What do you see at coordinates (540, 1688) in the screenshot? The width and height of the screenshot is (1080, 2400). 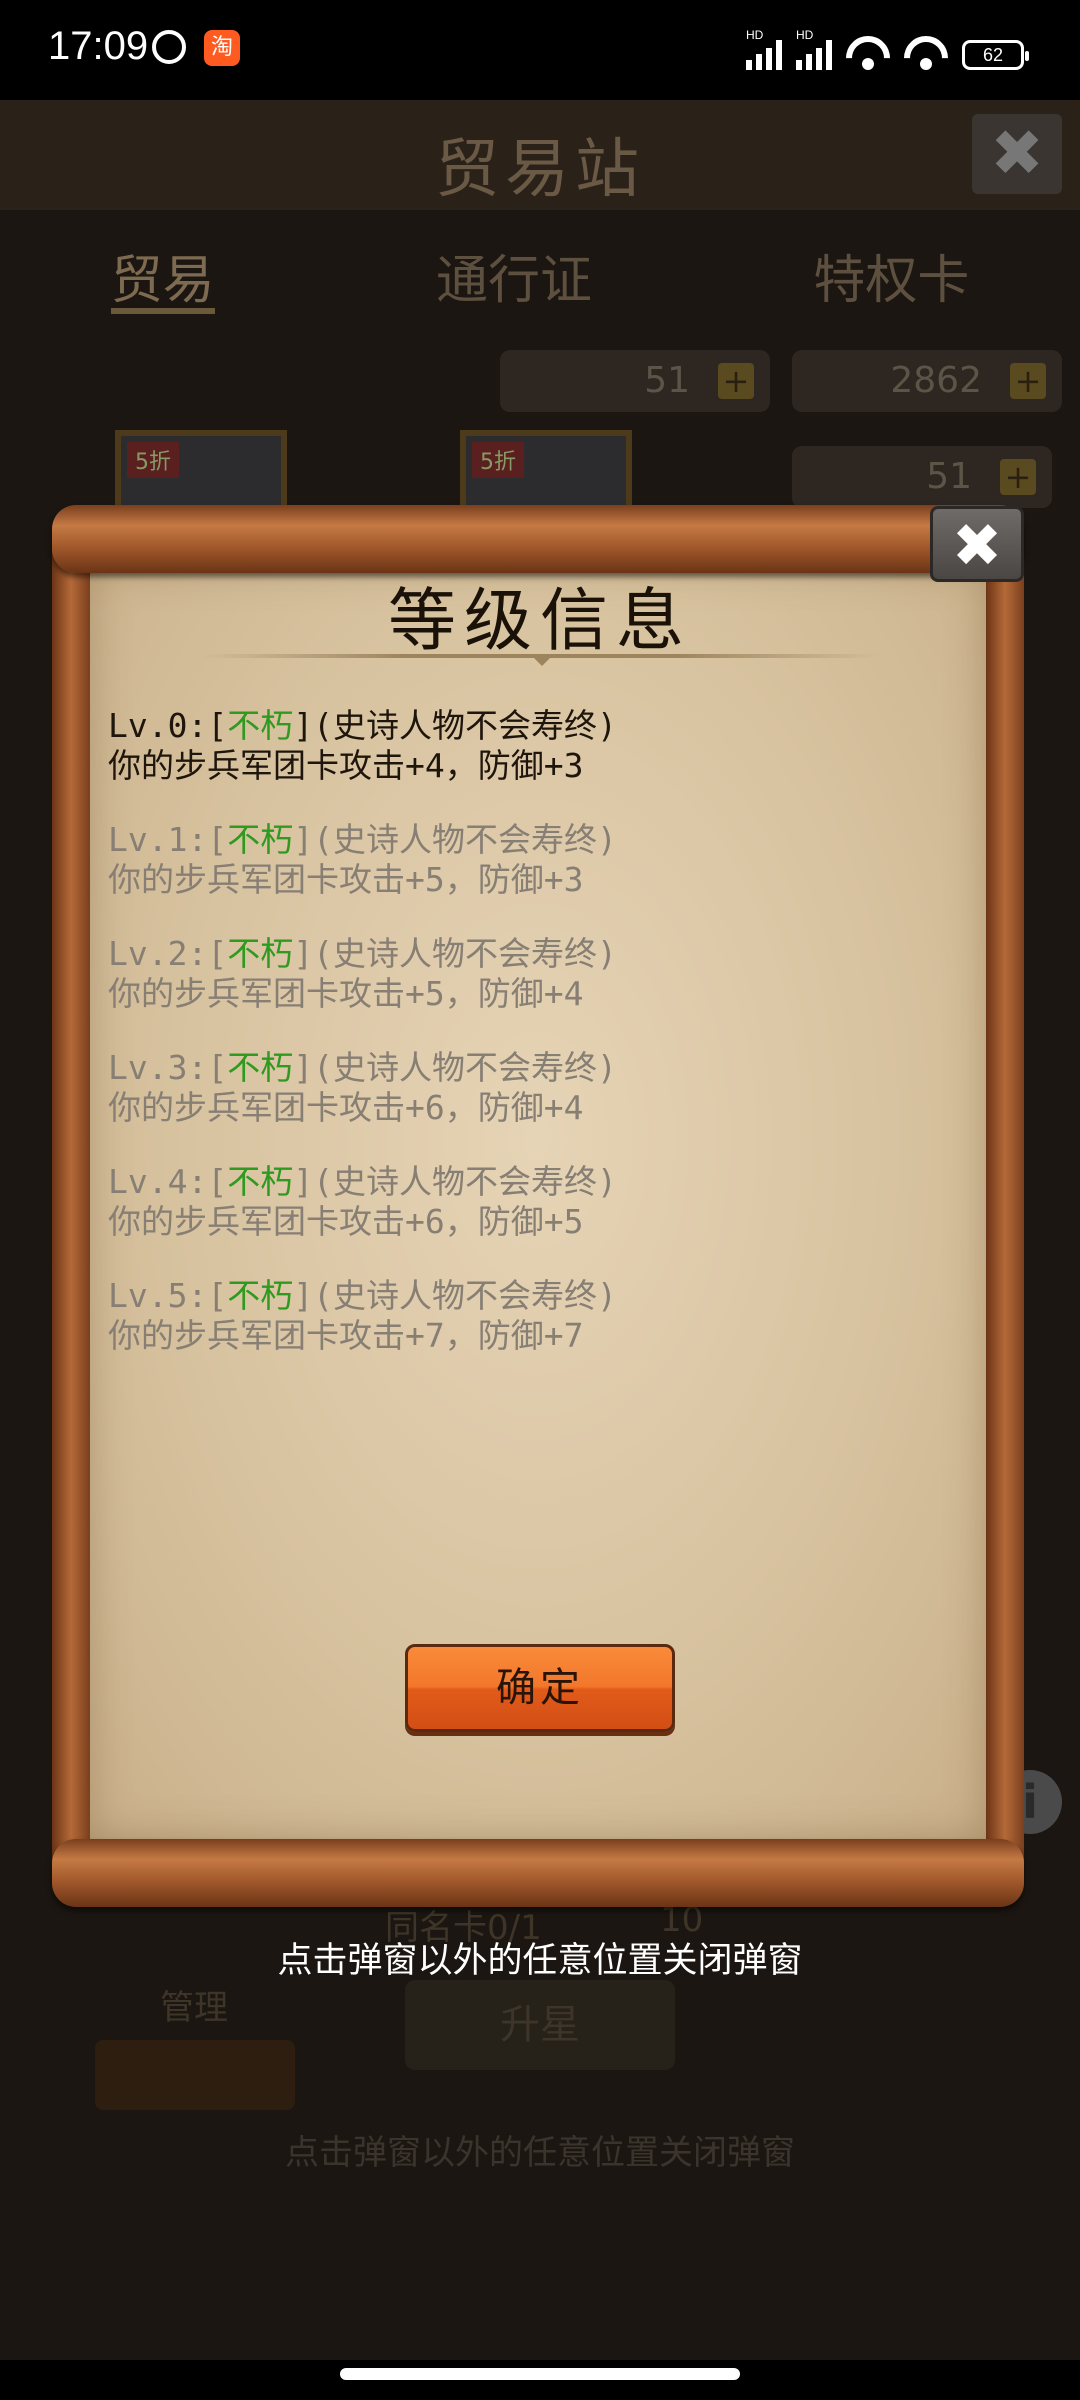 I see `confirm-button: 确定` at bounding box center [540, 1688].